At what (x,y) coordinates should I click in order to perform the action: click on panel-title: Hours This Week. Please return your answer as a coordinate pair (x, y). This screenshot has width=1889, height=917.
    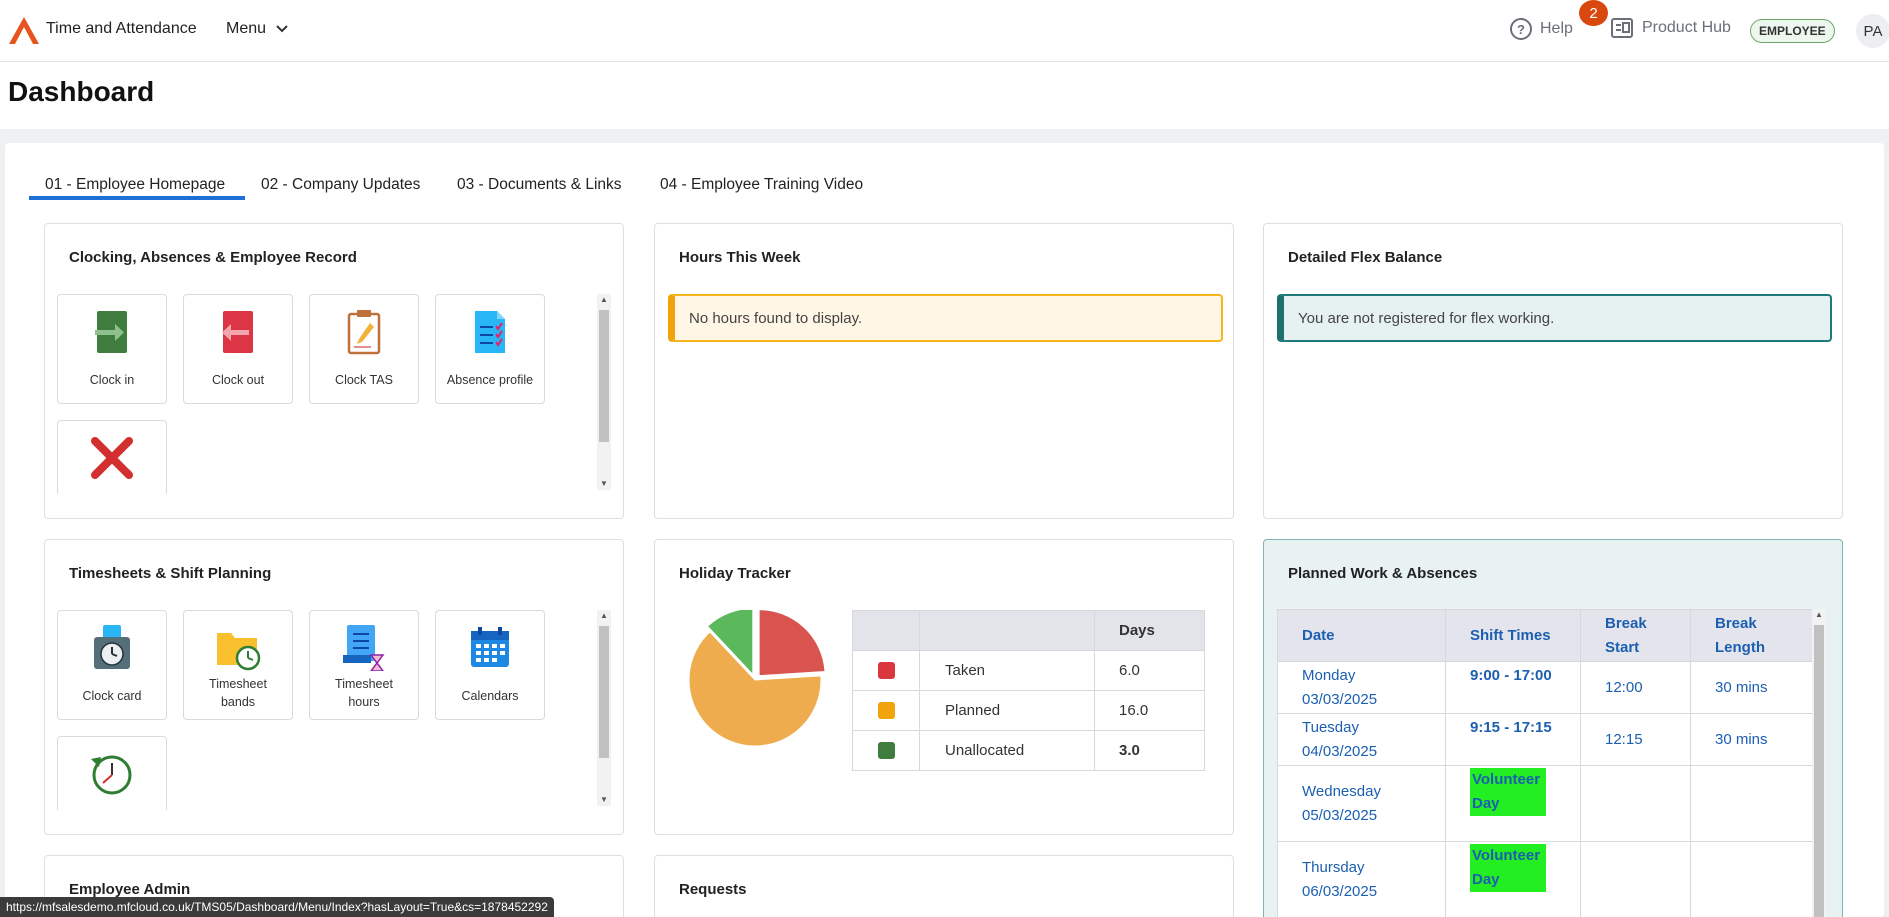
    Looking at the image, I should click on (740, 257).